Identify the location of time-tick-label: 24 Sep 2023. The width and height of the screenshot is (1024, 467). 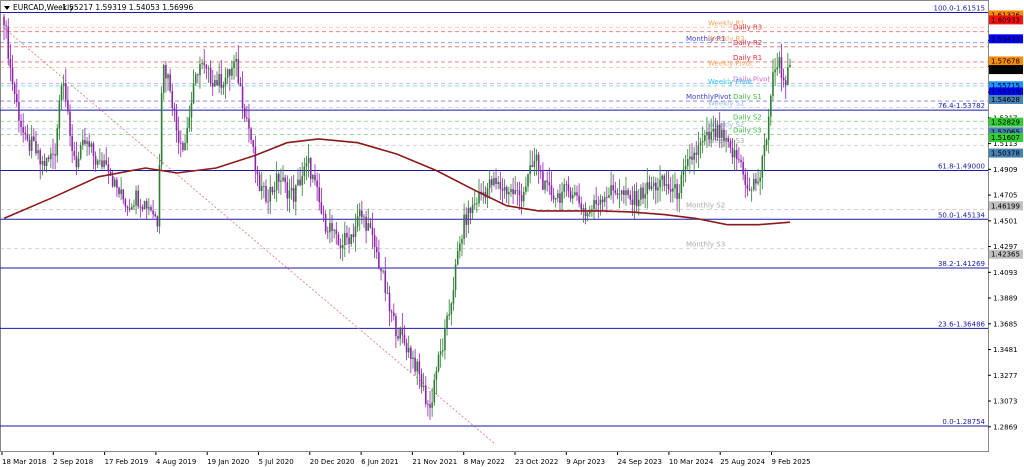
(640, 462).